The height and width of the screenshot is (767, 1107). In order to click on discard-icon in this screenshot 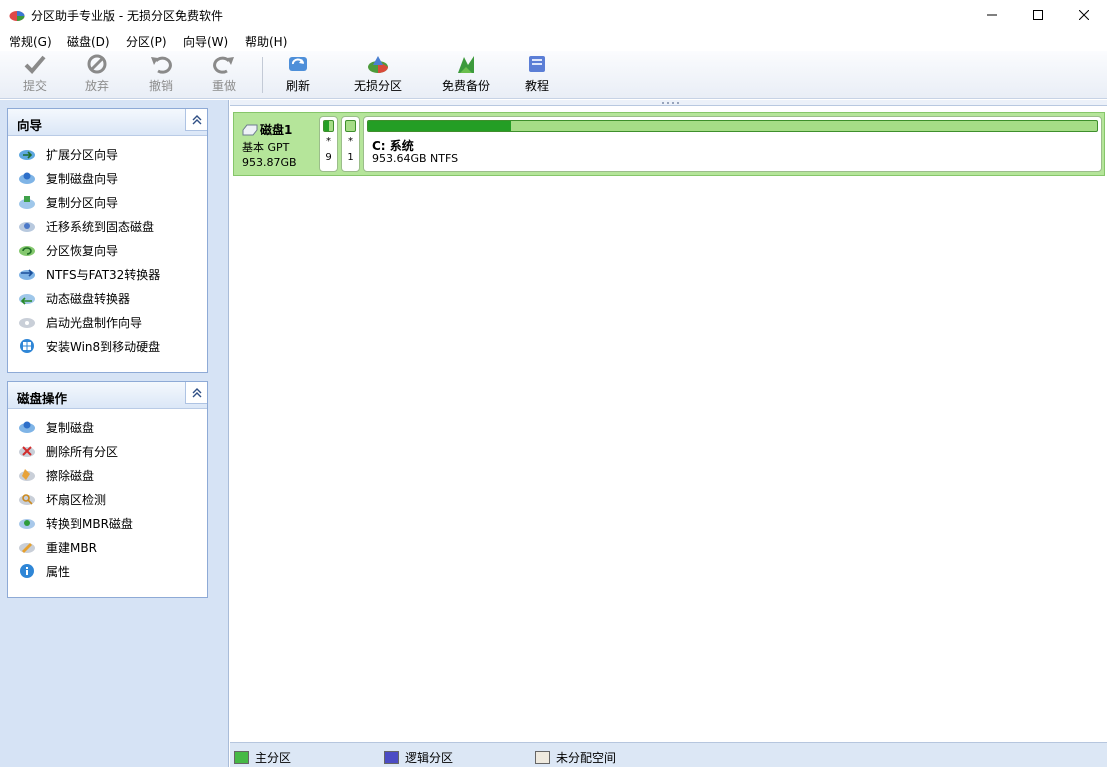, I will do `click(97, 64)`.